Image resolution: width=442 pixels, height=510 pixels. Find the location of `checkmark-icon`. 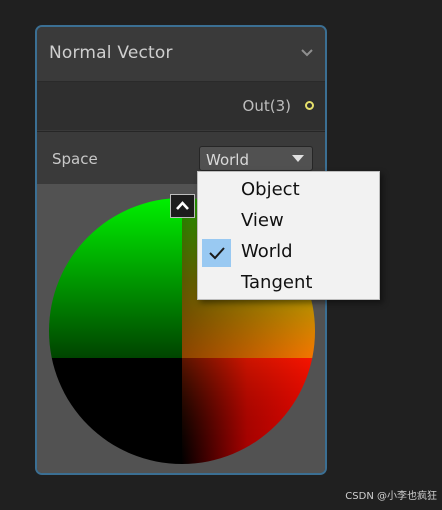

checkmark-icon is located at coordinates (217, 253).